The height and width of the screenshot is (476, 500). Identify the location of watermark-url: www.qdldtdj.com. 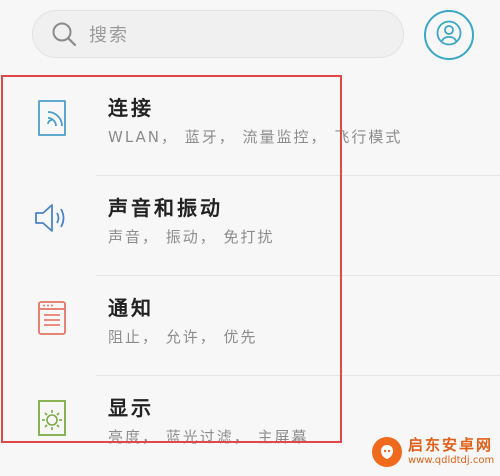
(451, 460).